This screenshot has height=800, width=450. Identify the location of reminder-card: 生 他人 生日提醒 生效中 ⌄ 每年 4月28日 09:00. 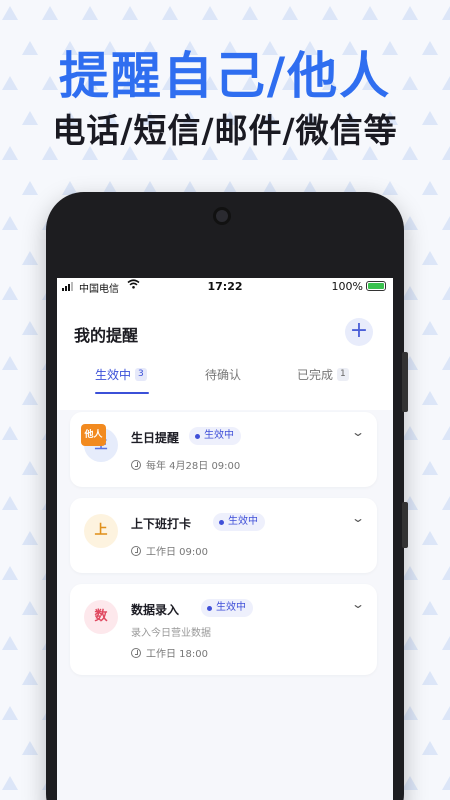
(223, 449).